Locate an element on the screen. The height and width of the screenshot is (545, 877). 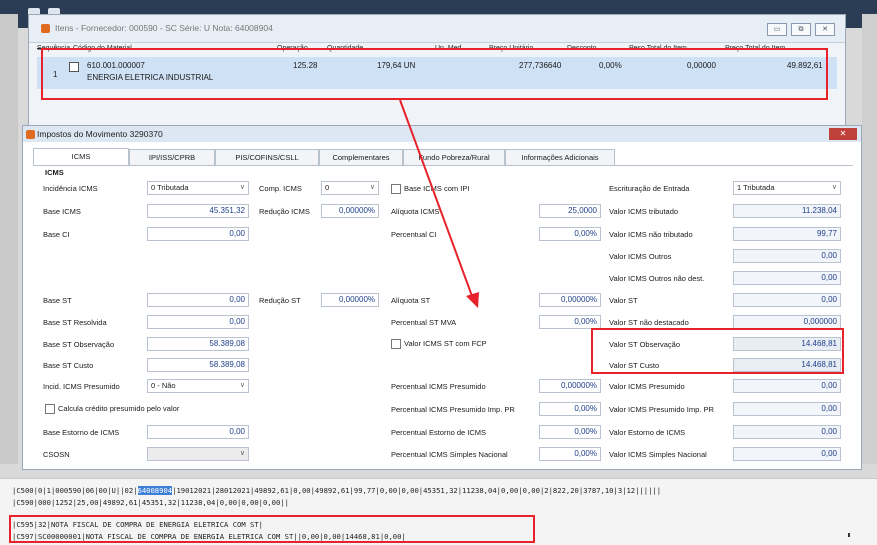
base-icms-ipi-checkbox is located at coordinates (396, 189).